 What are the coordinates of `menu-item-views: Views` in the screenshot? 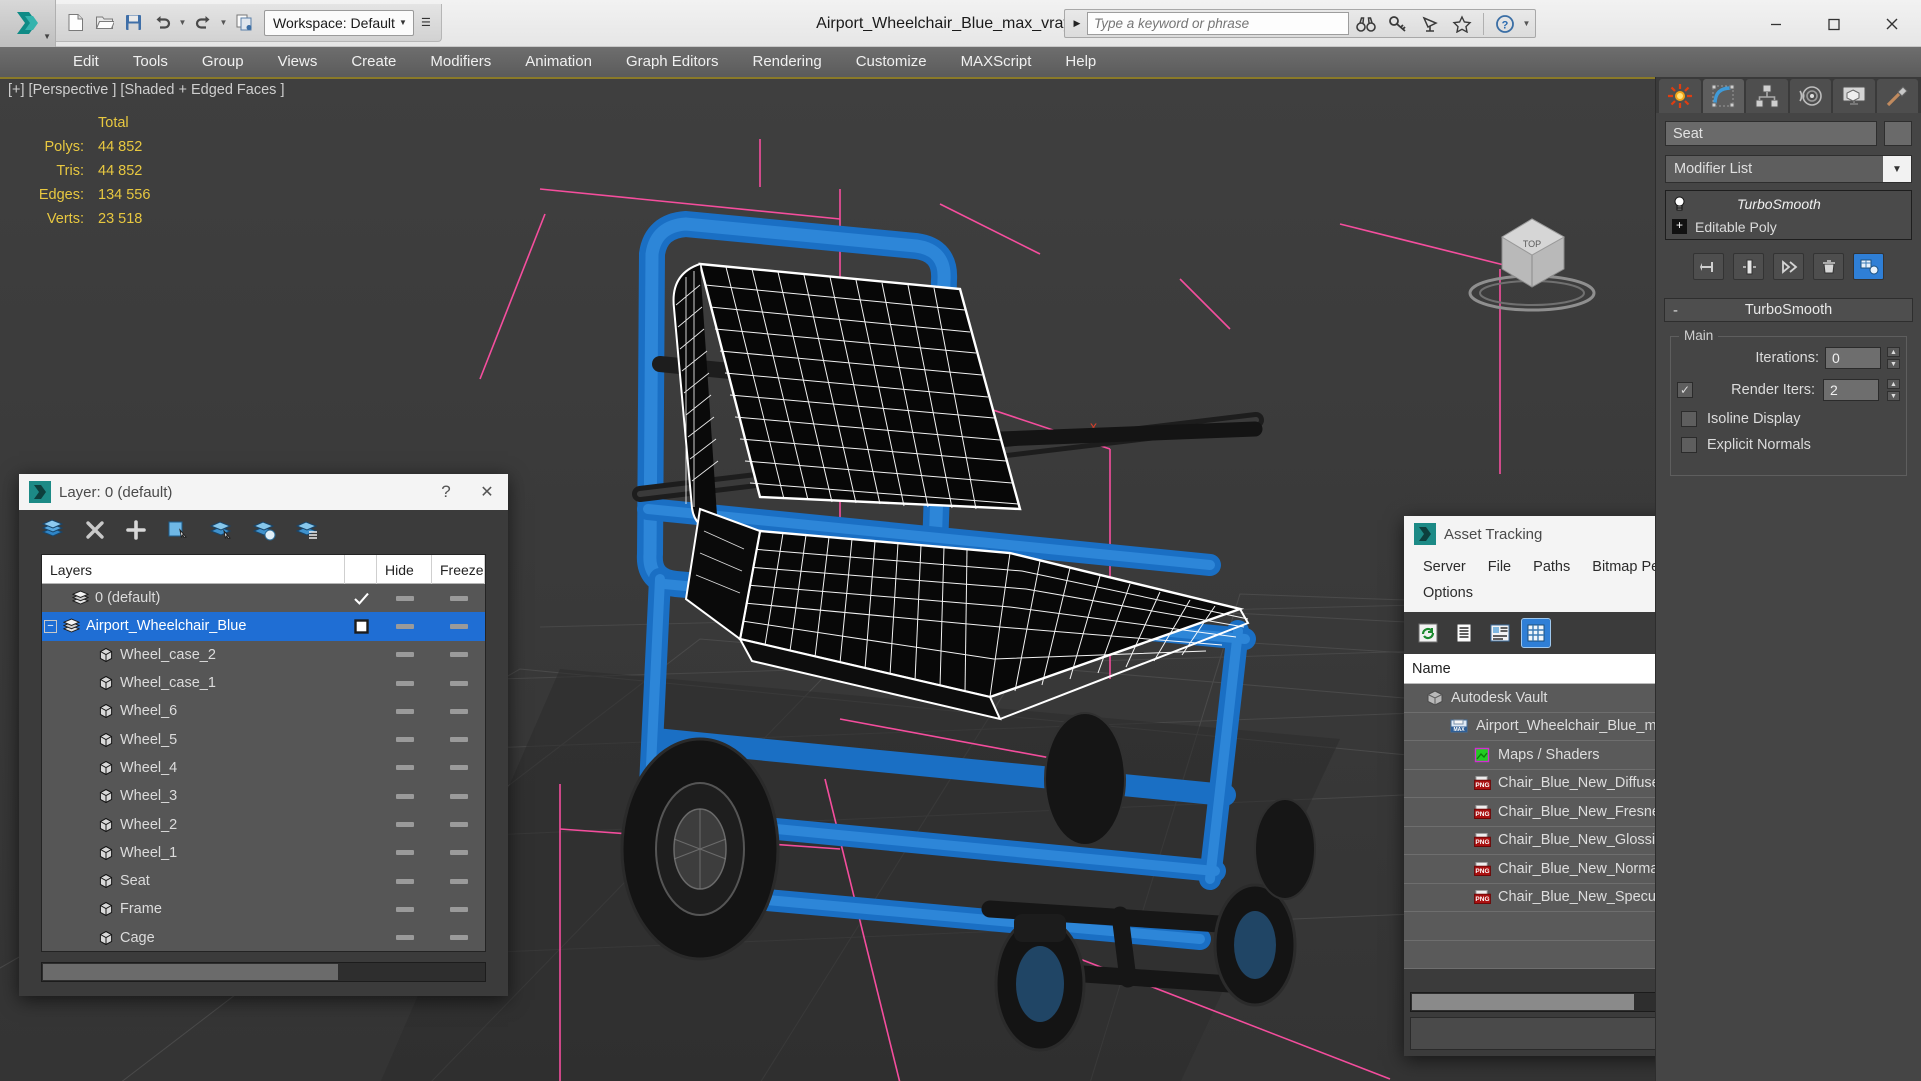 It's located at (298, 62).